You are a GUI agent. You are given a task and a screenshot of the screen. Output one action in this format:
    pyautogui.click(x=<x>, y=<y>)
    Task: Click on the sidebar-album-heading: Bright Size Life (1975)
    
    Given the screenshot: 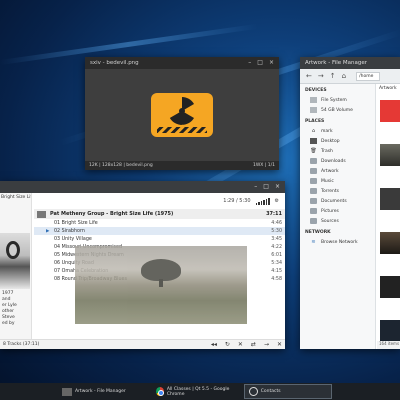 What is the action you would take?
    pyautogui.click(x=16, y=197)
    